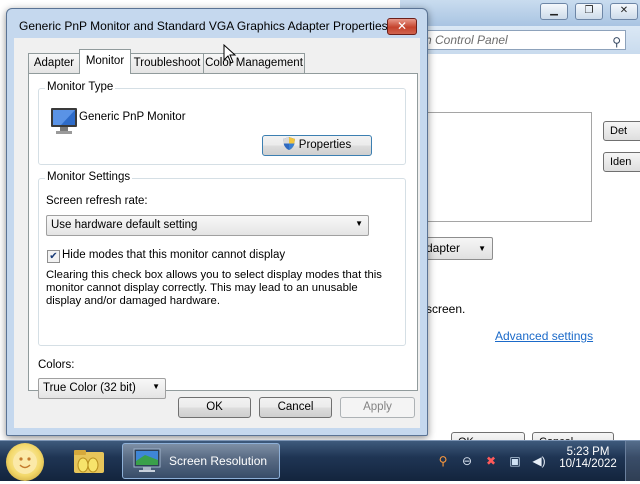 The width and height of the screenshot is (640, 484). What do you see at coordinates (632, 461) in the screenshot?
I see `show-desktop-button` at bounding box center [632, 461].